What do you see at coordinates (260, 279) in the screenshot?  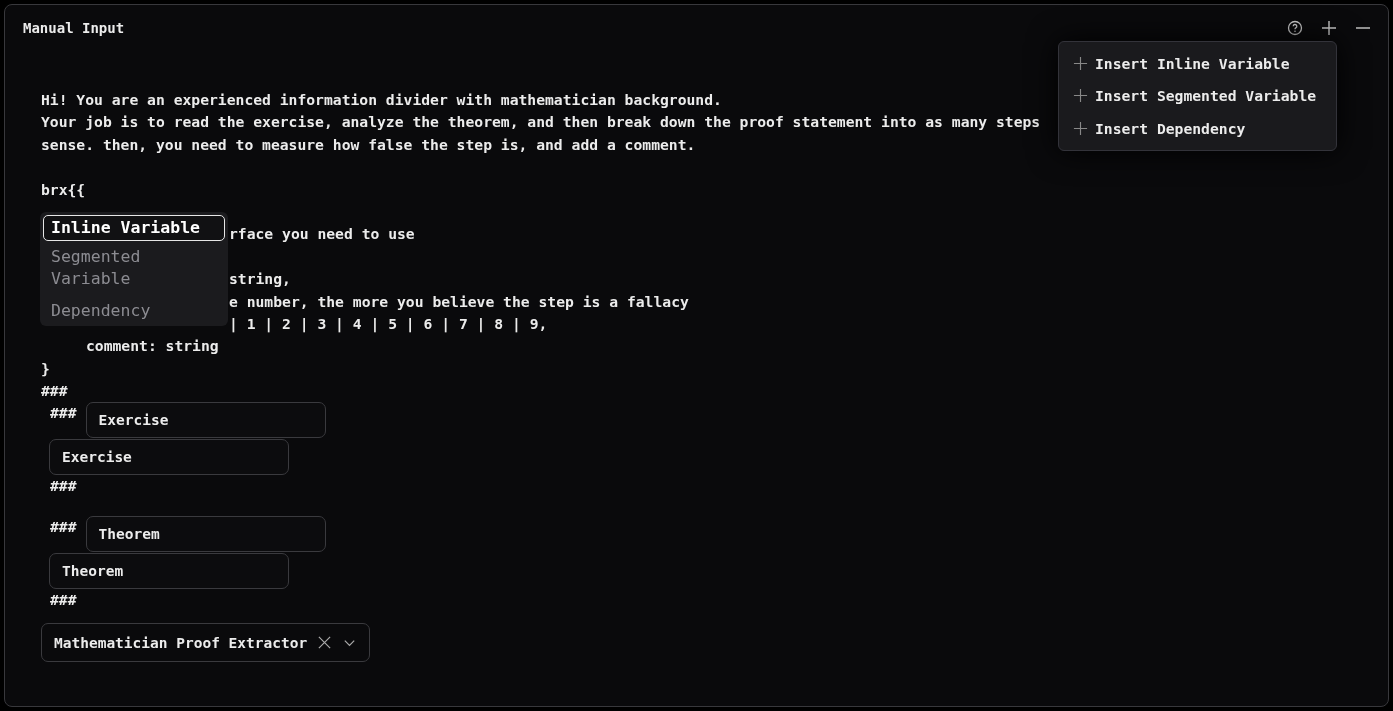 I see `code-line: string,` at bounding box center [260, 279].